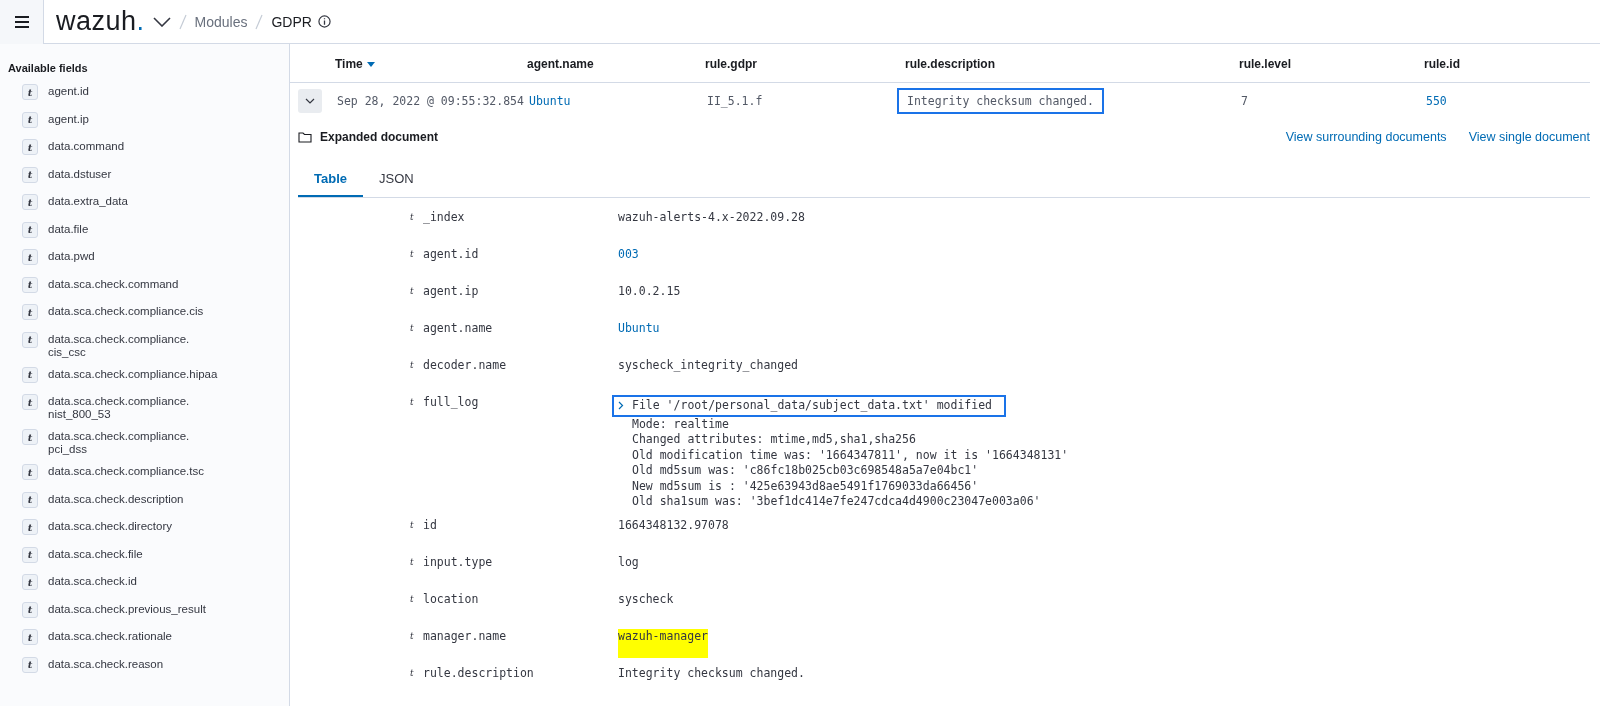 This screenshot has height=706, width=1600. Describe the element at coordinates (370, 64) in the screenshot. I see `sort-down-icon` at that location.